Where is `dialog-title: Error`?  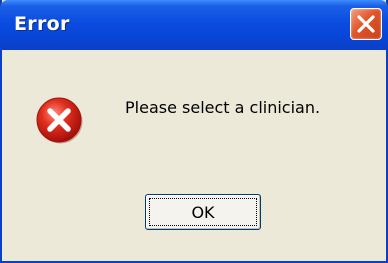 dialog-title: Error is located at coordinates (42, 24).